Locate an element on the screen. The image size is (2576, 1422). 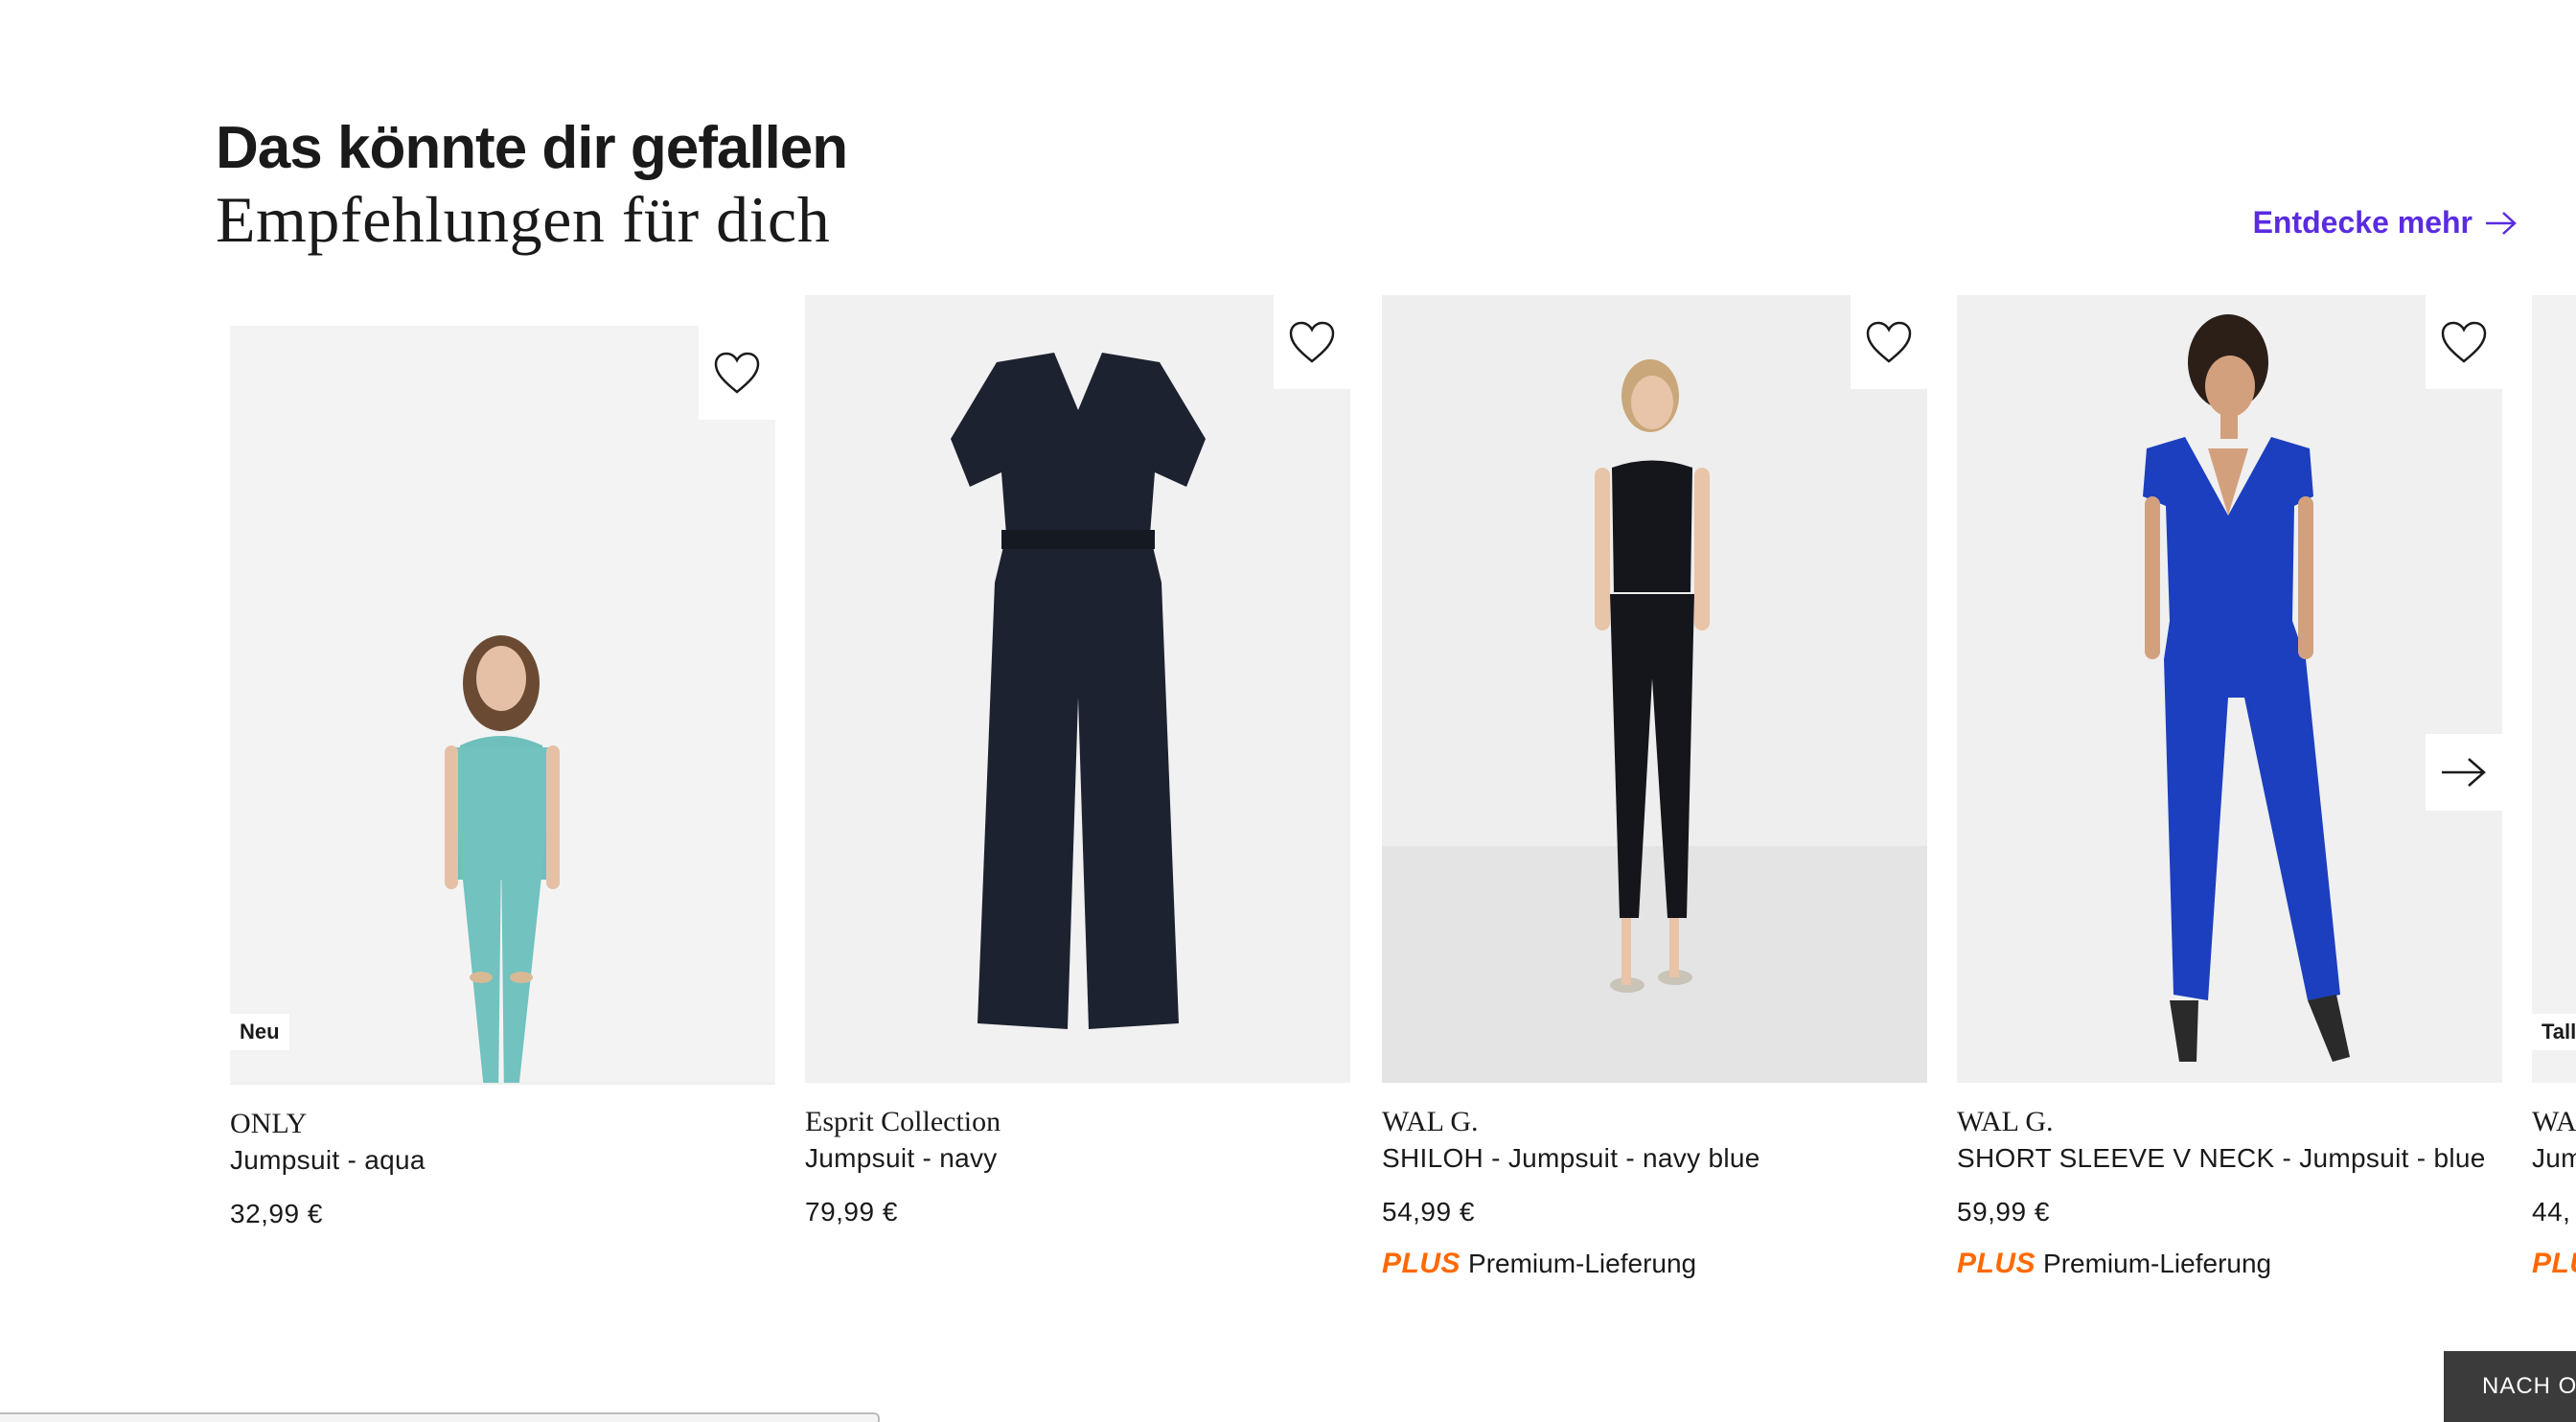
divider is located at coordinates (502, 1084).